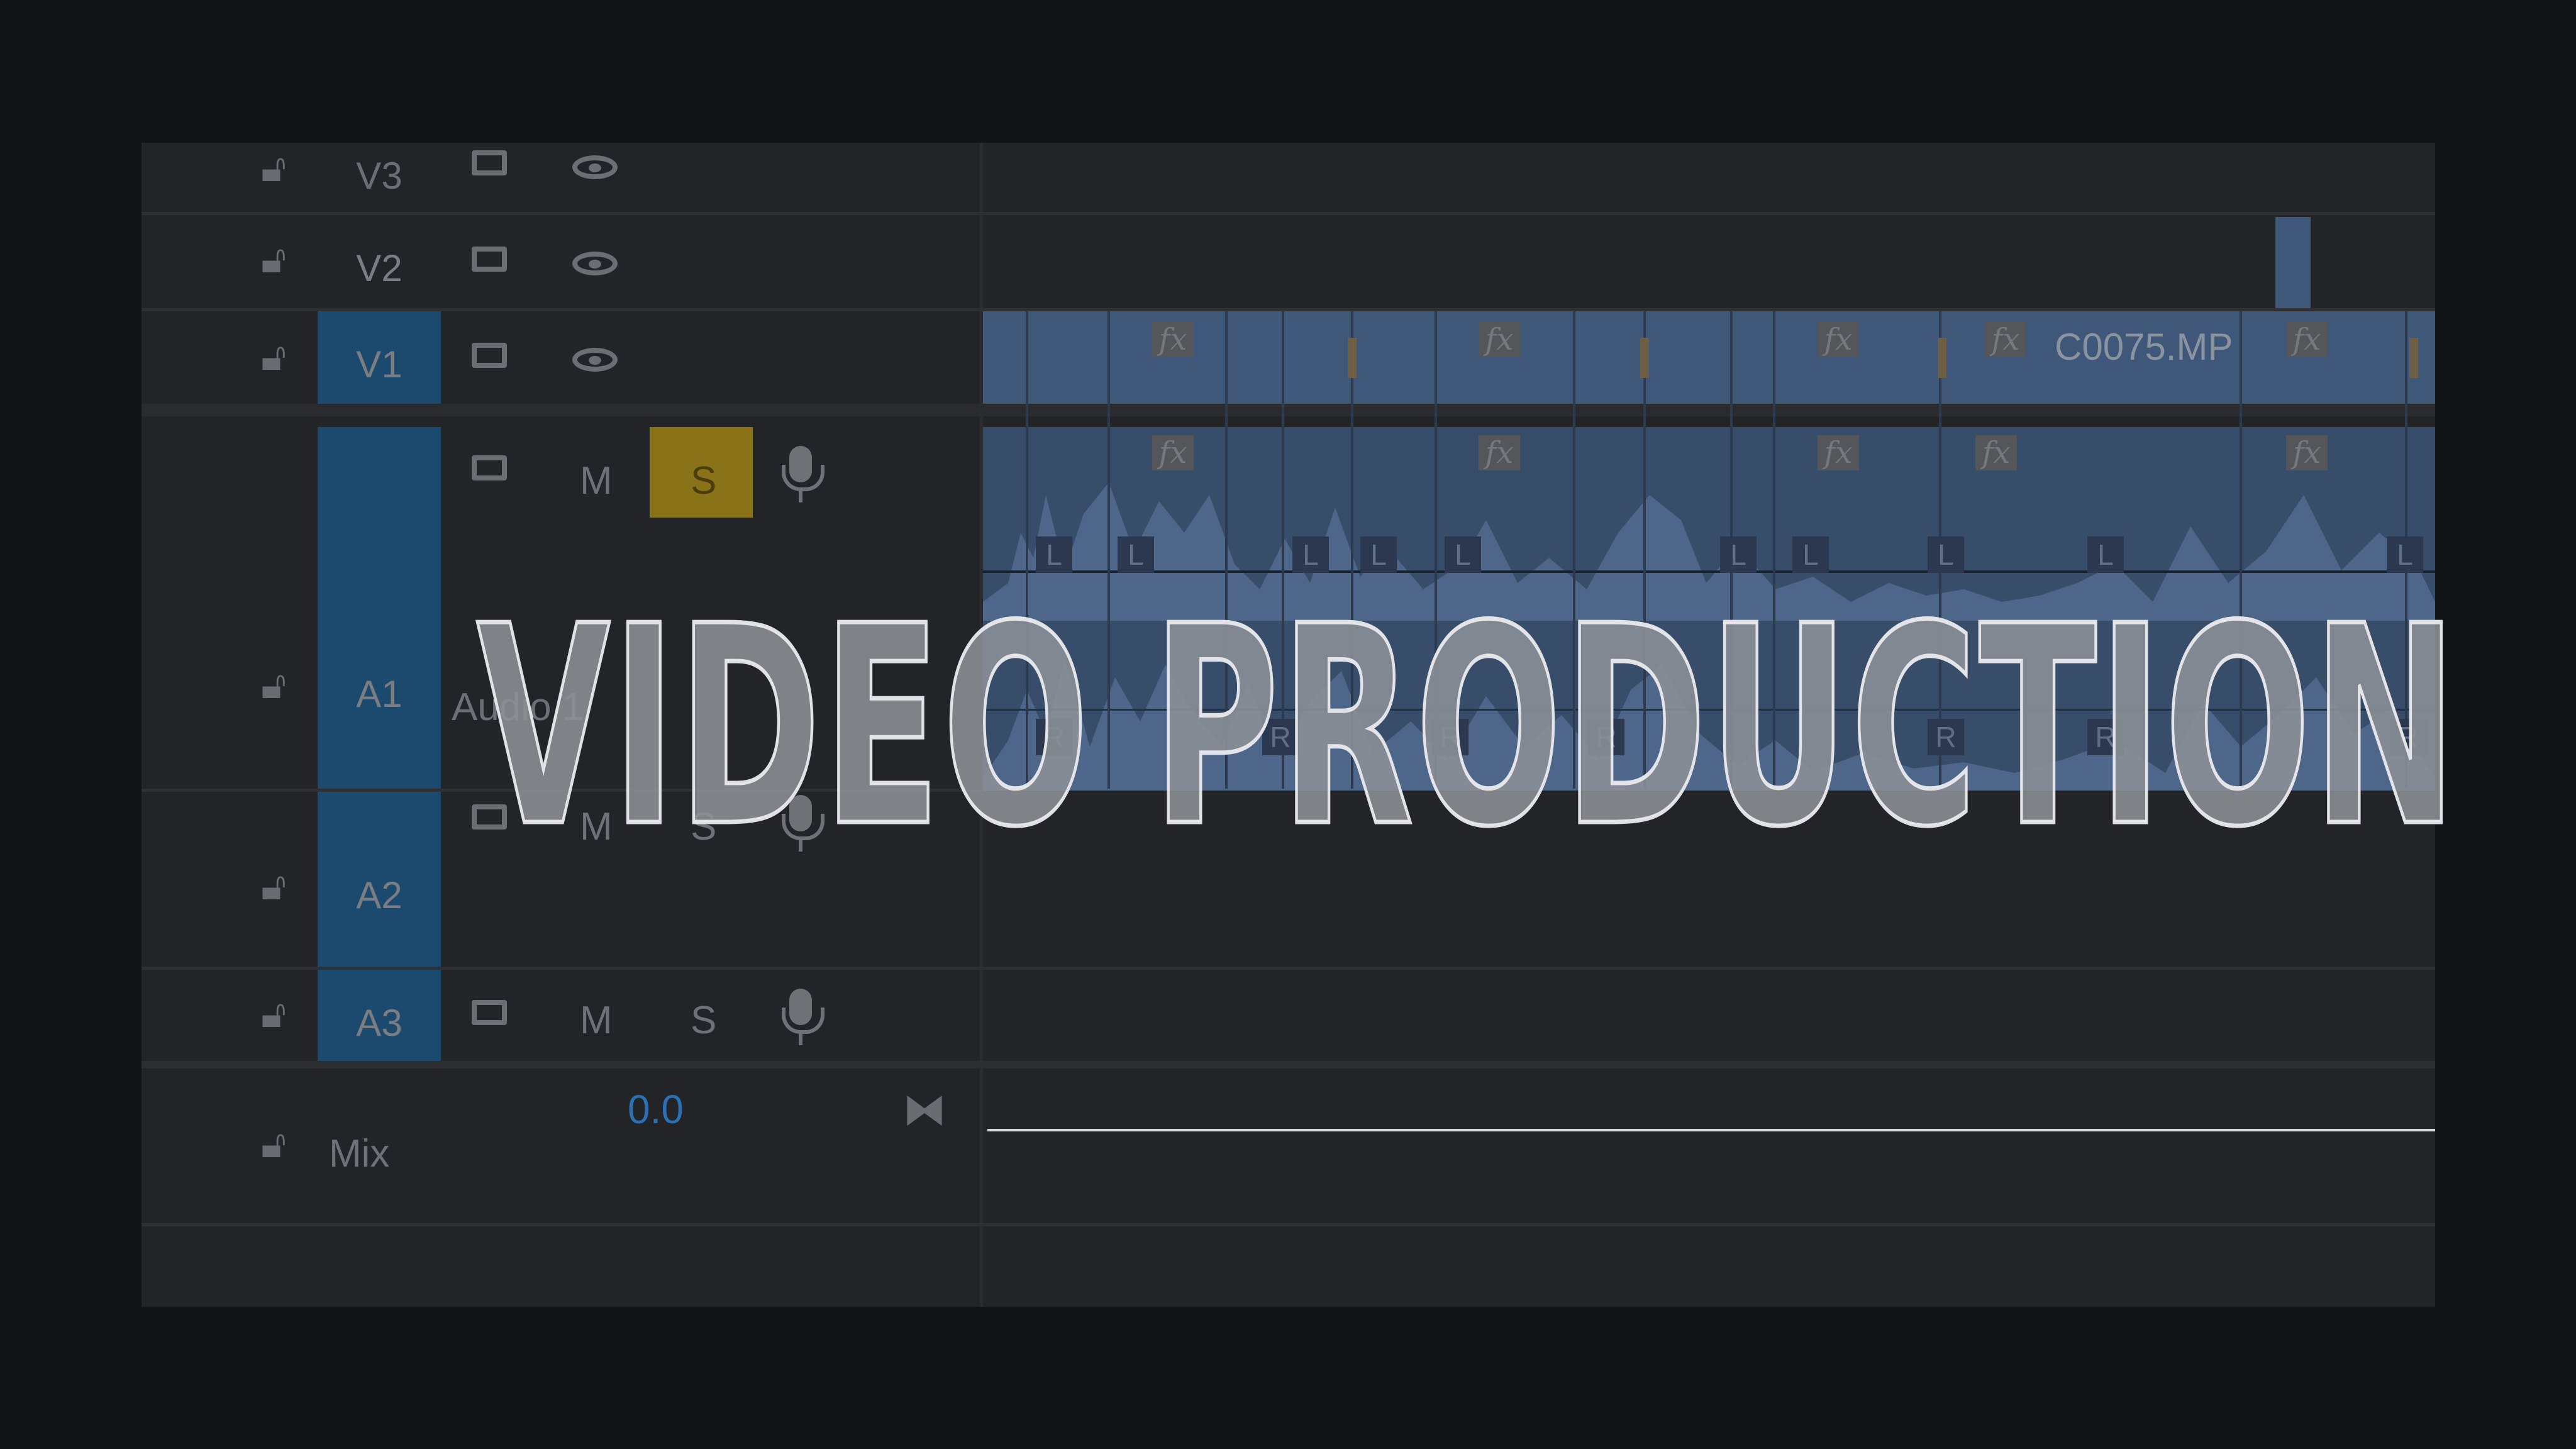  I want to click on track-mix: 🔓︎ Mix ⧓, so click(1288, 1146).